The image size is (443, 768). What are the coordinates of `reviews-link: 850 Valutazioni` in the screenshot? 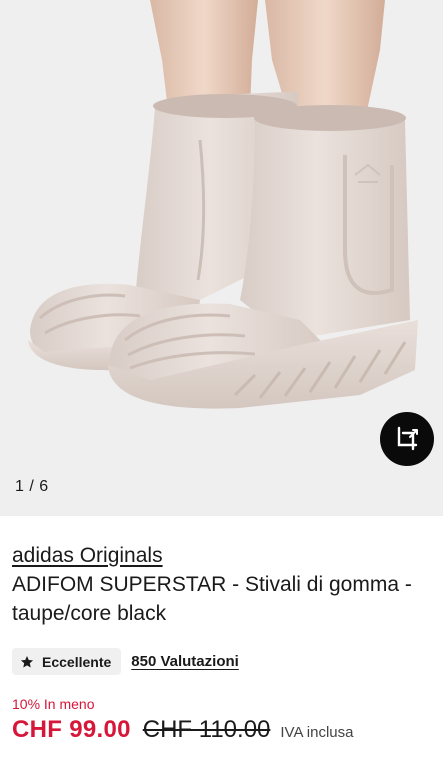 It's located at (185, 661).